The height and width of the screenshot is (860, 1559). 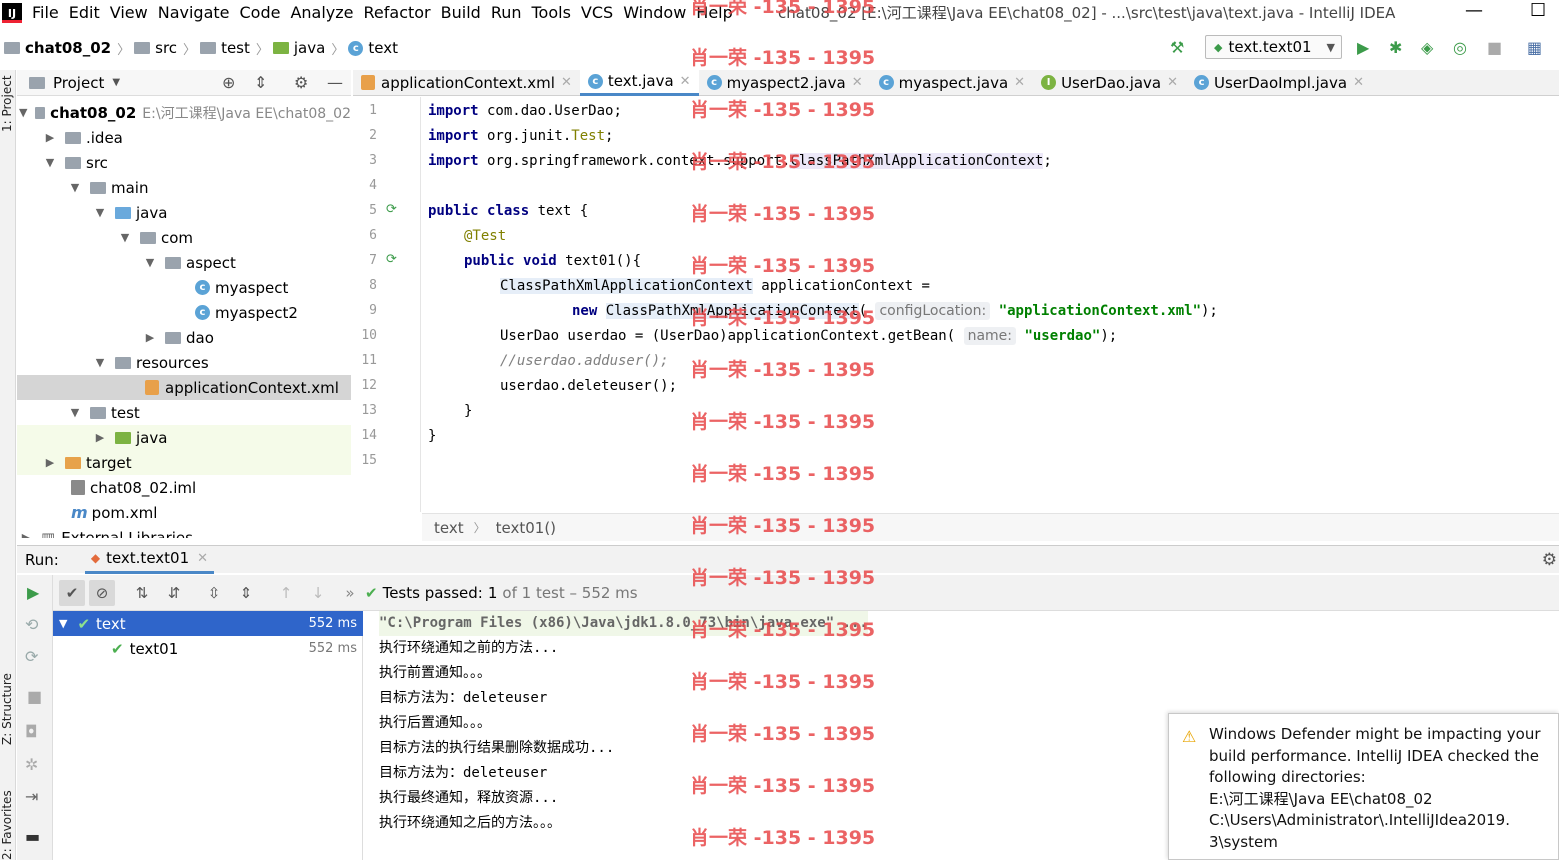 What do you see at coordinates (184, 212) in the screenshot?
I see `tree-item-main-java: ▼ java` at bounding box center [184, 212].